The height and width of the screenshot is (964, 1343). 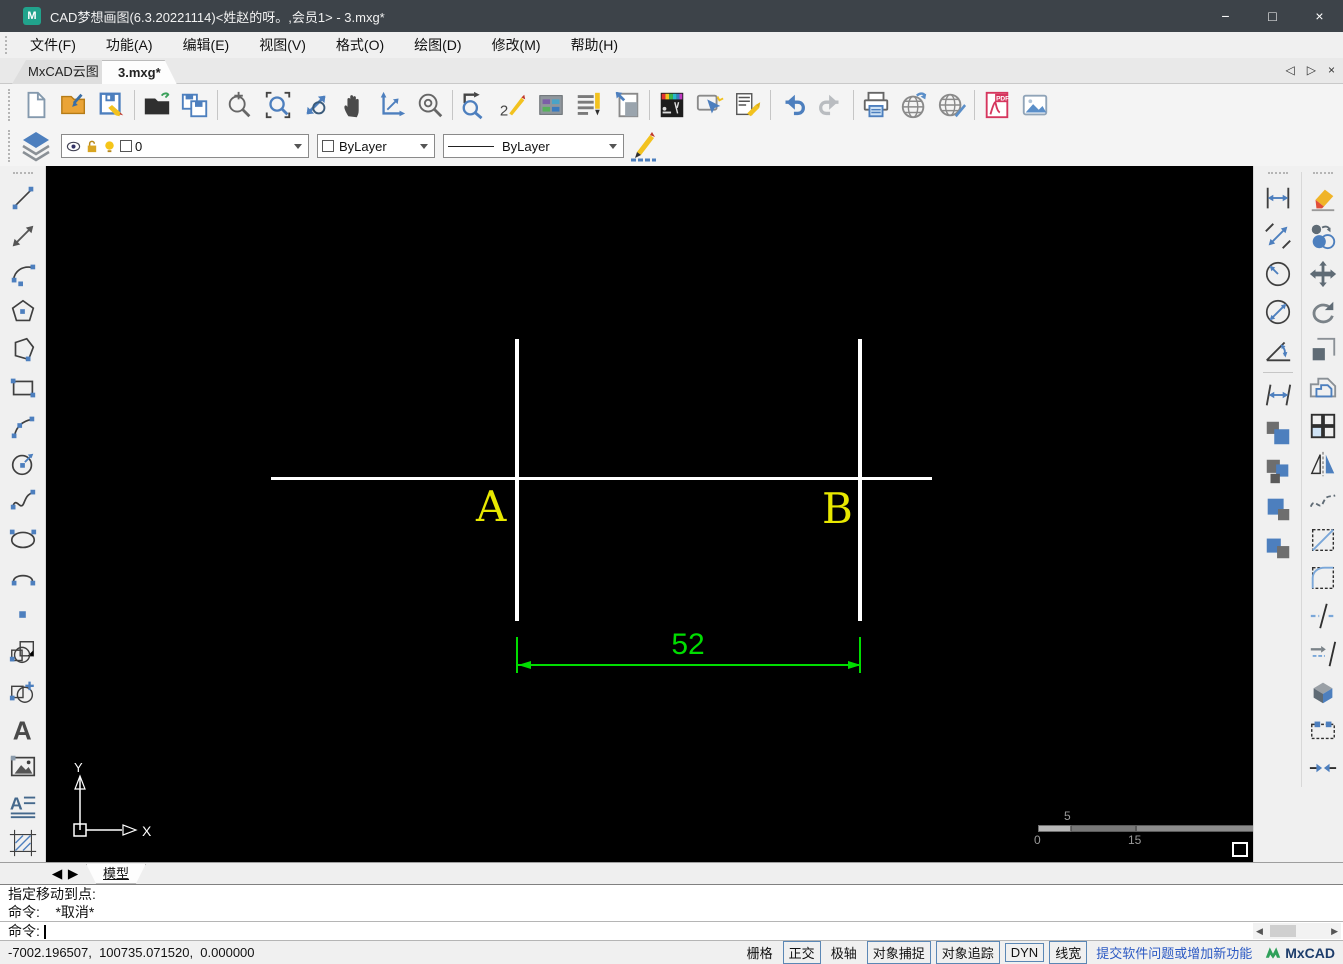 What do you see at coordinates (1035, 105) in the screenshot?
I see `export-image-button` at bounding box center [1035, 105].